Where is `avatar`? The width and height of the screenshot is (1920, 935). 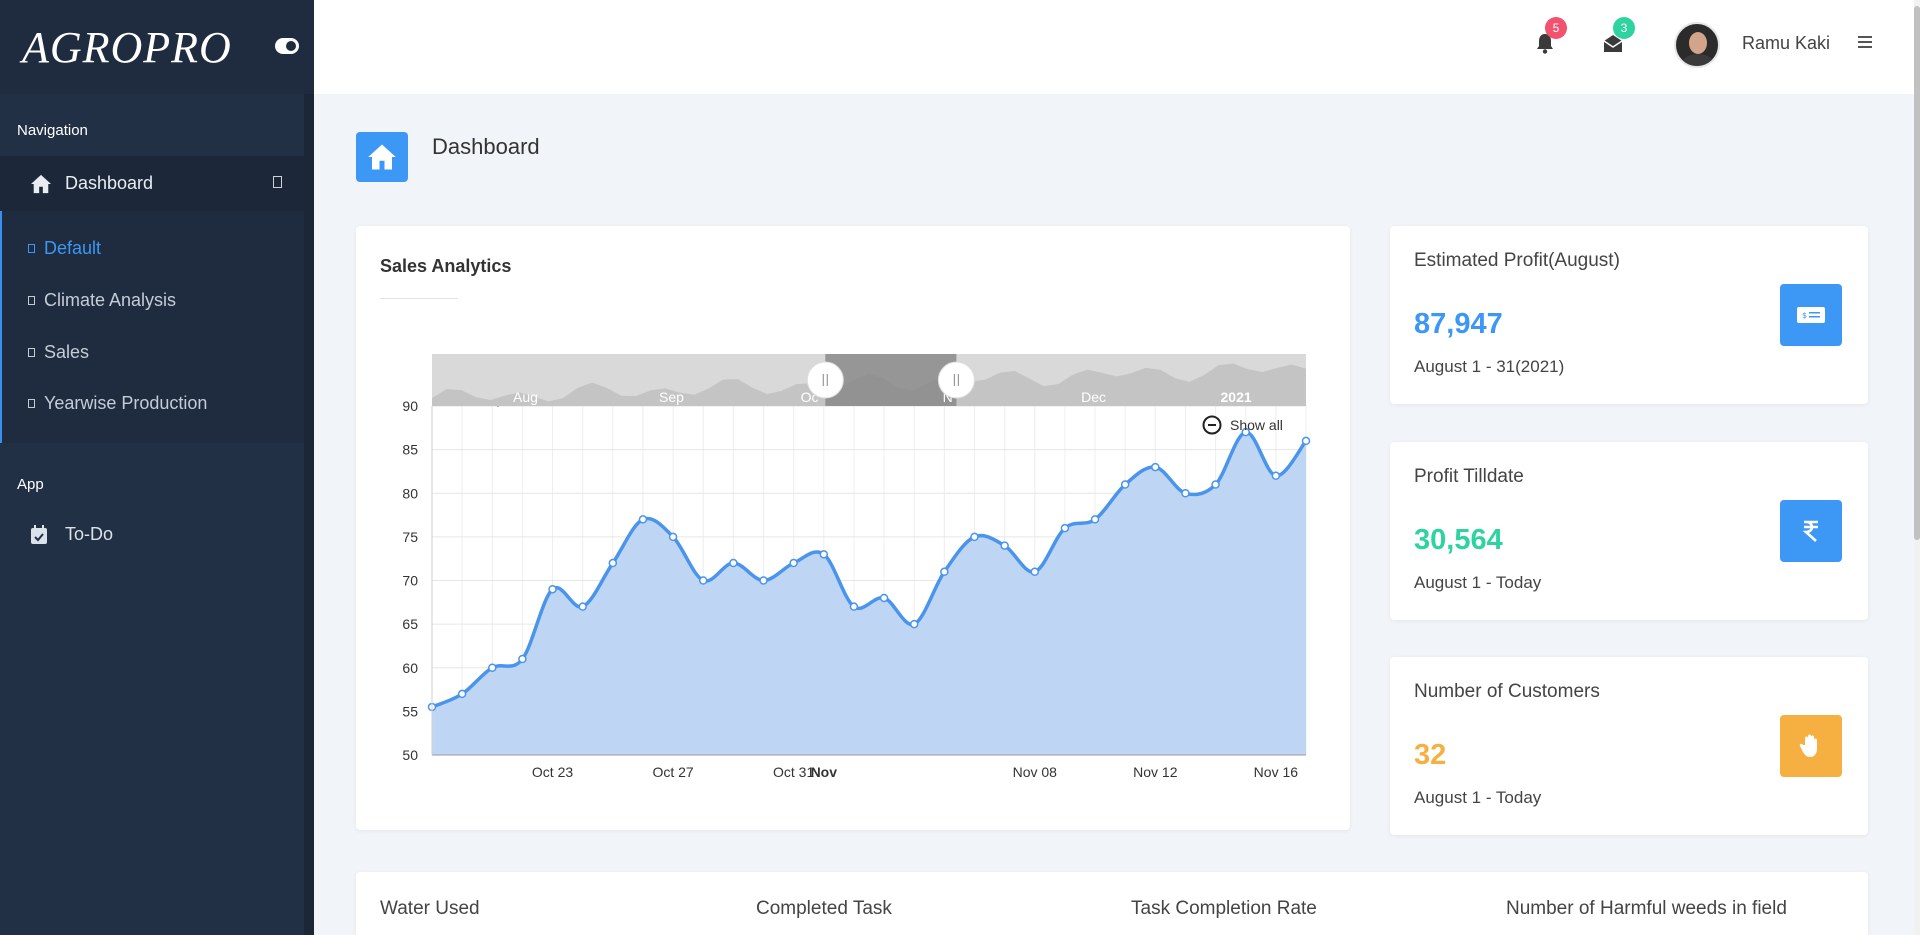 avatar is located at coordinates (1697, 45).